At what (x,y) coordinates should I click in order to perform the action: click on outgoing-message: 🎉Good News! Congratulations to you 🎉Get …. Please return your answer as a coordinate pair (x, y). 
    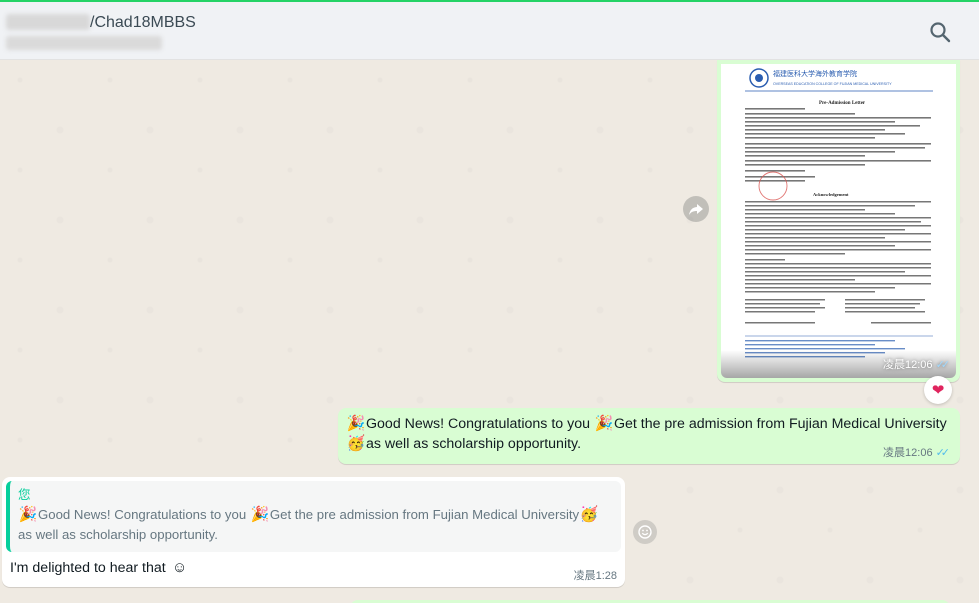
    Looking at the image, I should click on (649, 436).